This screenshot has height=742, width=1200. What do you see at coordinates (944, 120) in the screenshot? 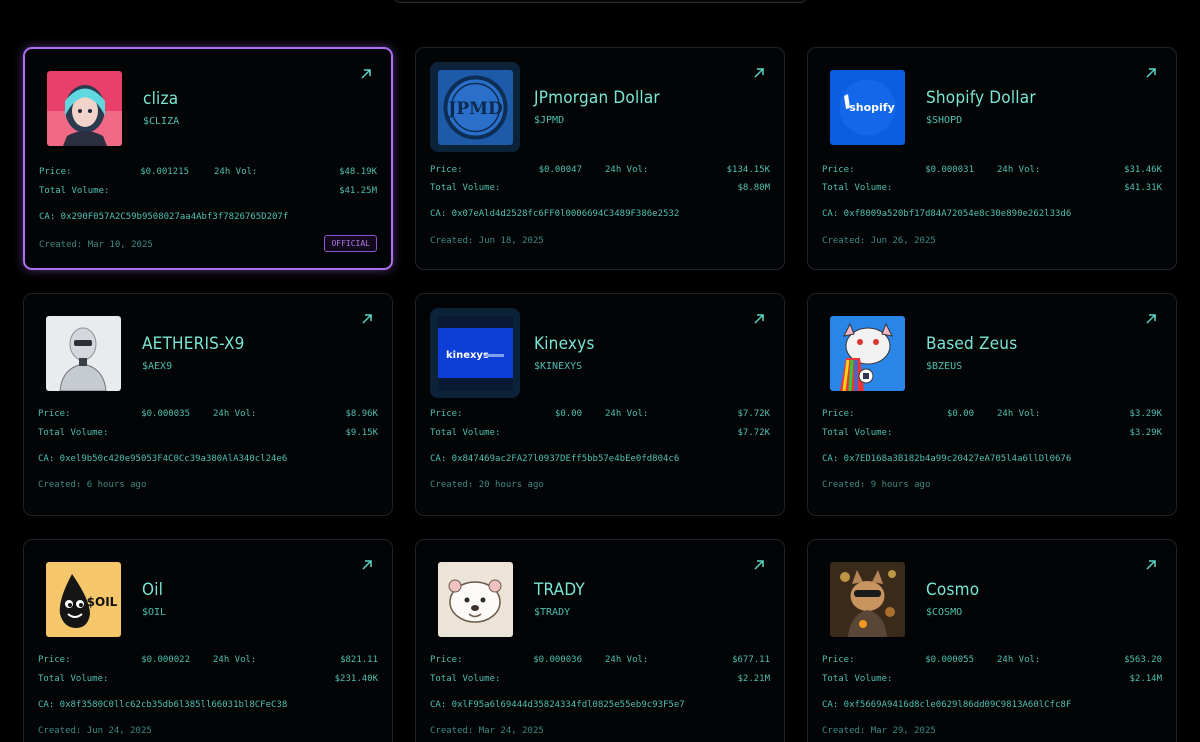
I see `token-ticker: $SHOPD` at bounding box center [944, 120].